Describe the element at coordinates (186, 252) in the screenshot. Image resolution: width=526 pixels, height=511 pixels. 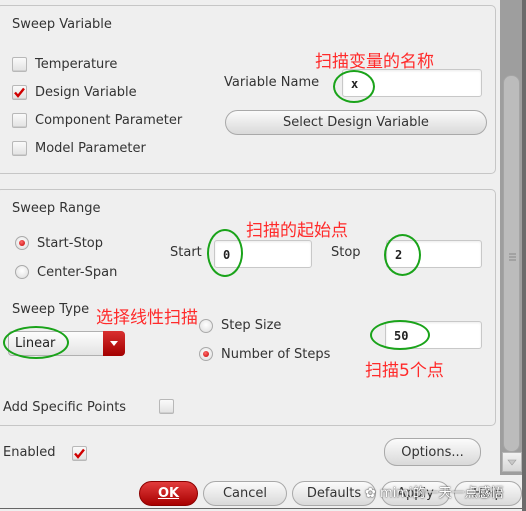
I see `start-label: Start` at that location.